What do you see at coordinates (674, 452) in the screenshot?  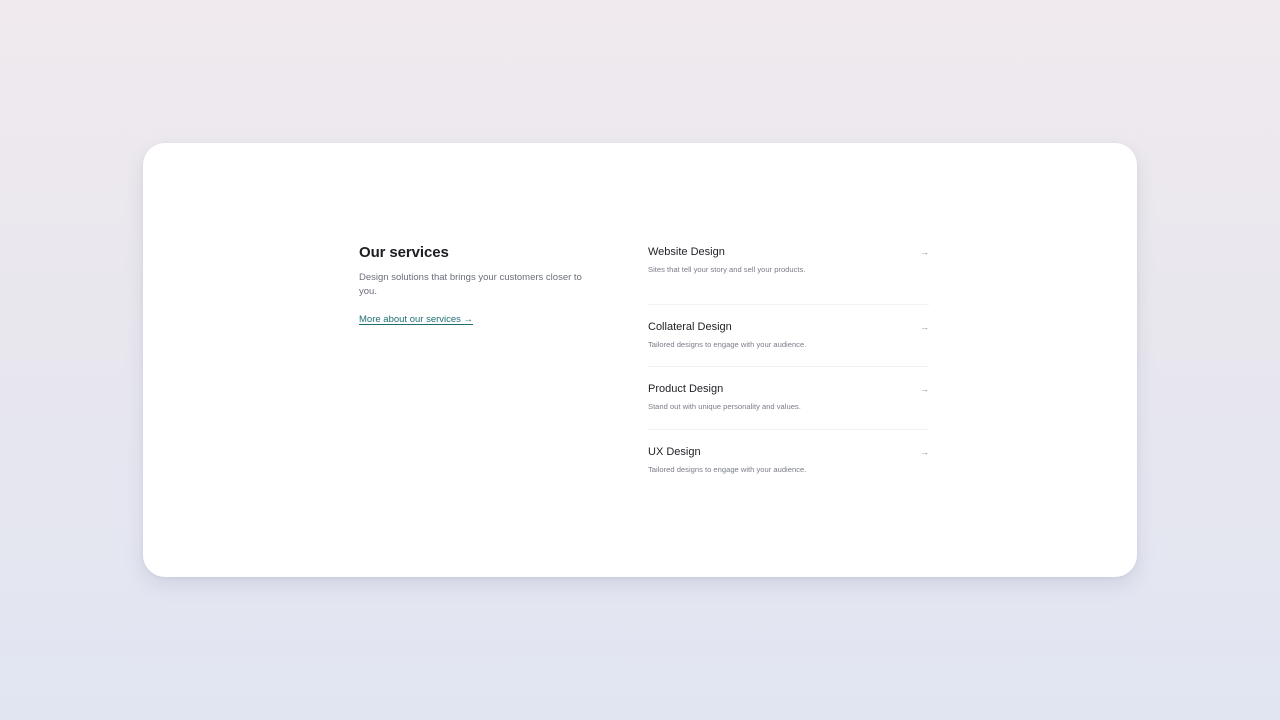 I see `service-title: UX Design` at bounding box center [674, 452].